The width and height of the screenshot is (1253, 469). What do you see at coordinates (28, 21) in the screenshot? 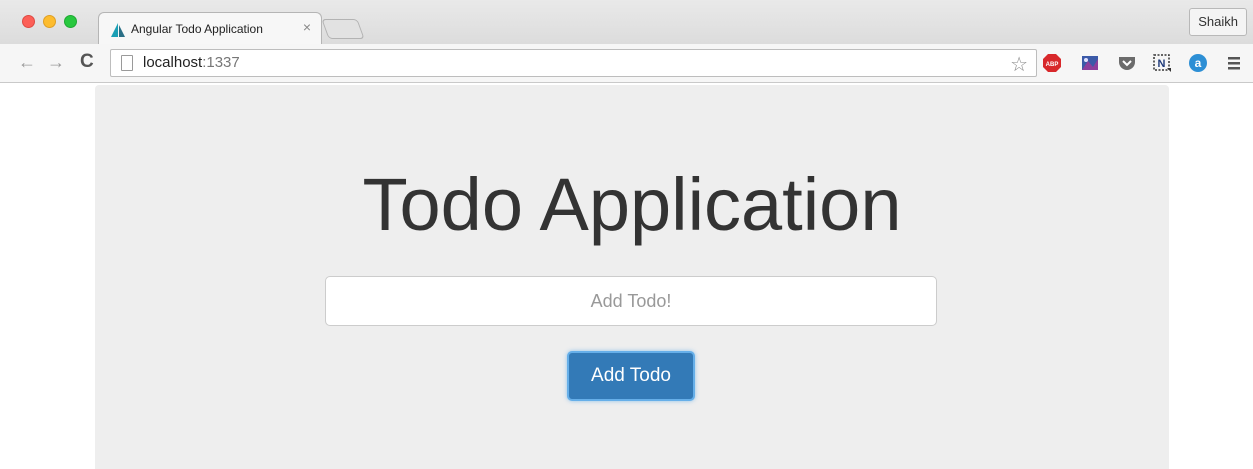
I see `close-window-button` at bounding box center [28, 21].